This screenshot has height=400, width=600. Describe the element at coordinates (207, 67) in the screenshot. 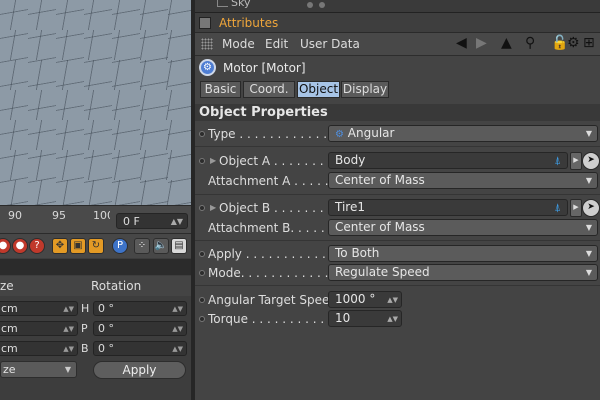

I see `motor-icon: ⚙` at that location.